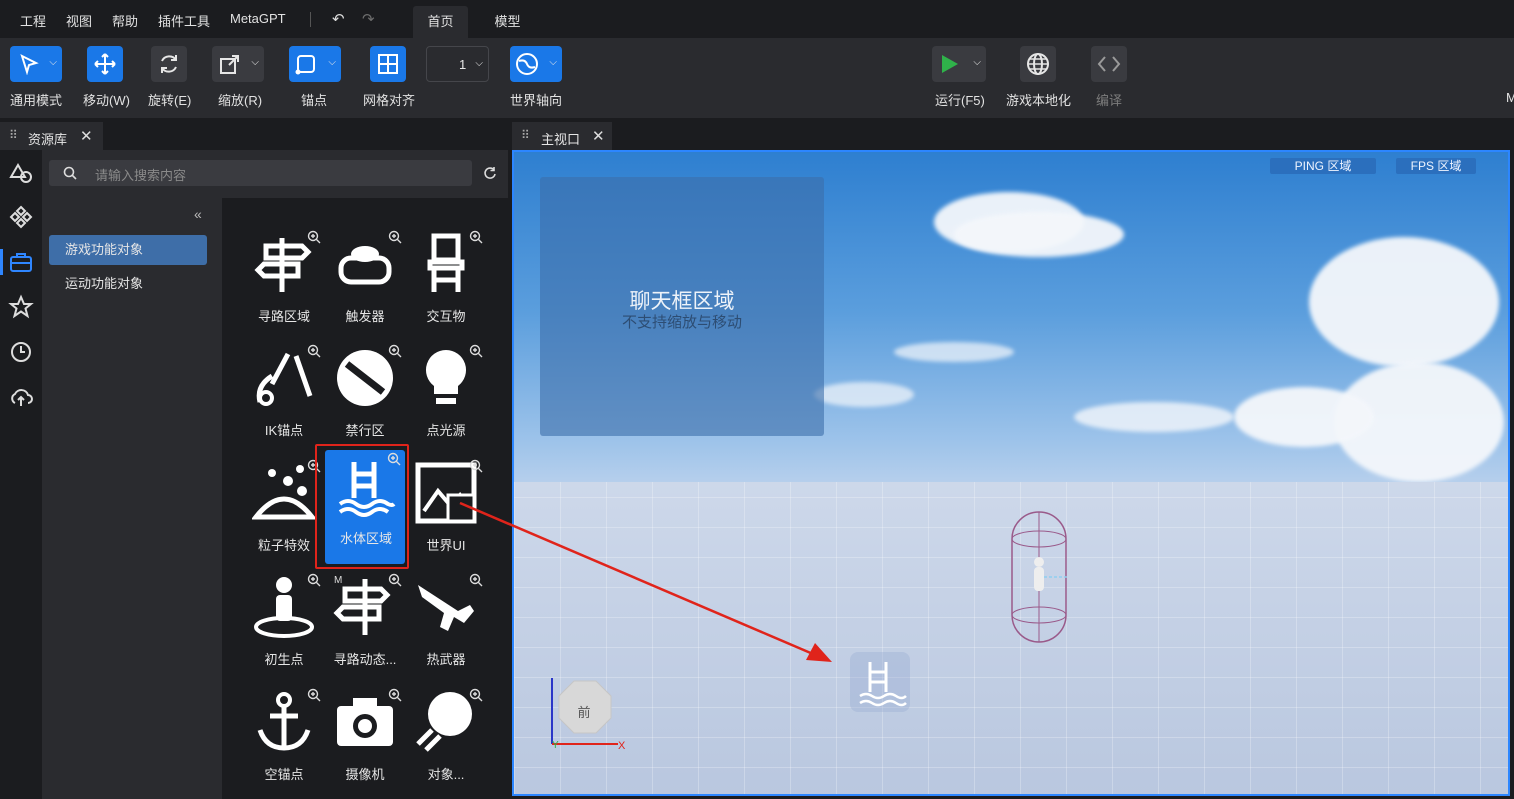  Describe the element at coordinates (446, 511) in the screenshot. I see `asset-world-ui: 世界UI` at that location.